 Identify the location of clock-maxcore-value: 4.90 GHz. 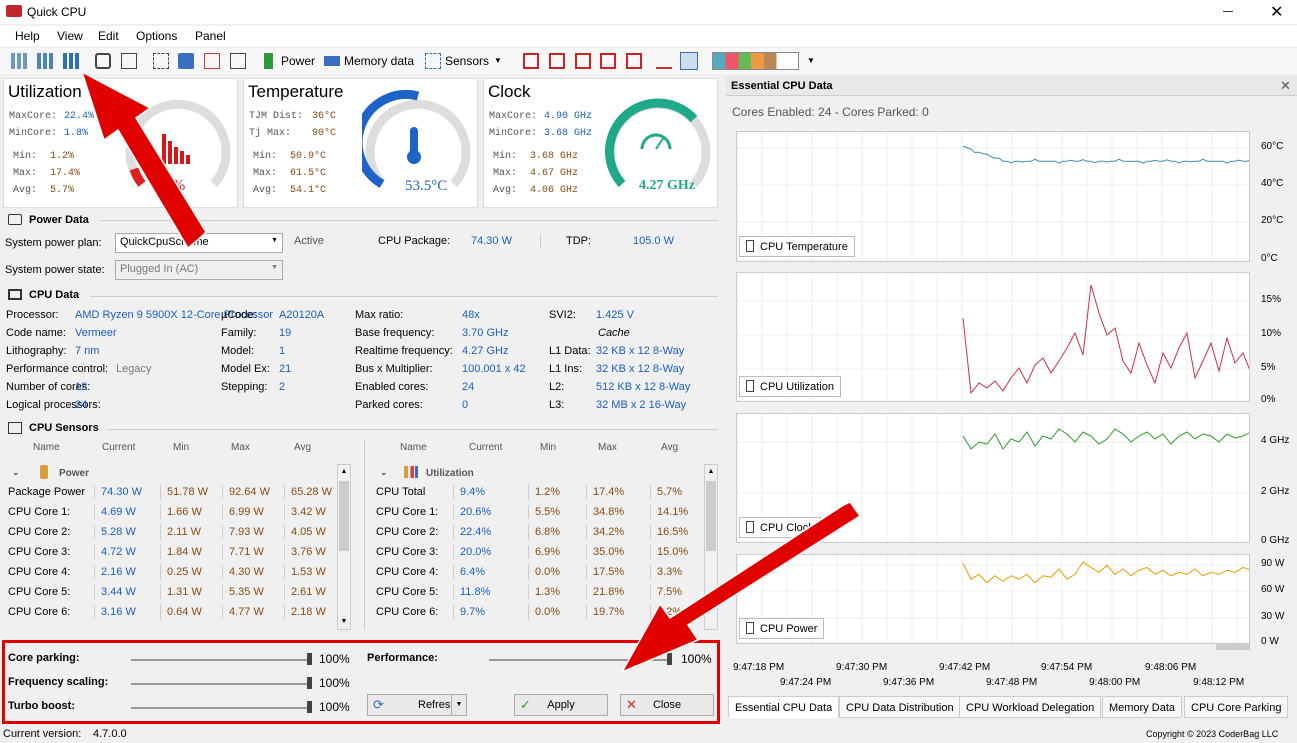
(568, 116).